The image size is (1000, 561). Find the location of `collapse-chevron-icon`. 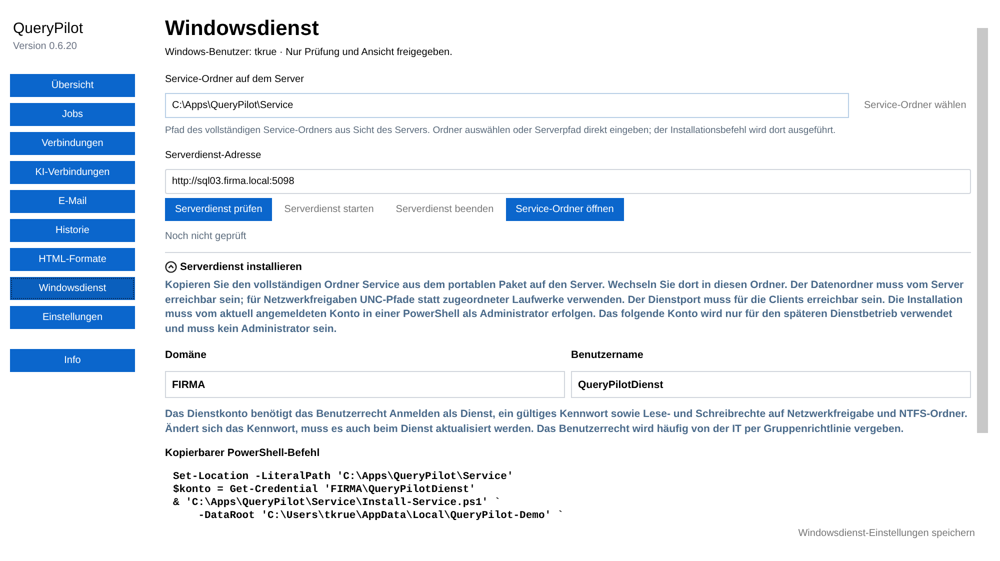

collapse-chevron-icon is located at coordinates (171, 267).